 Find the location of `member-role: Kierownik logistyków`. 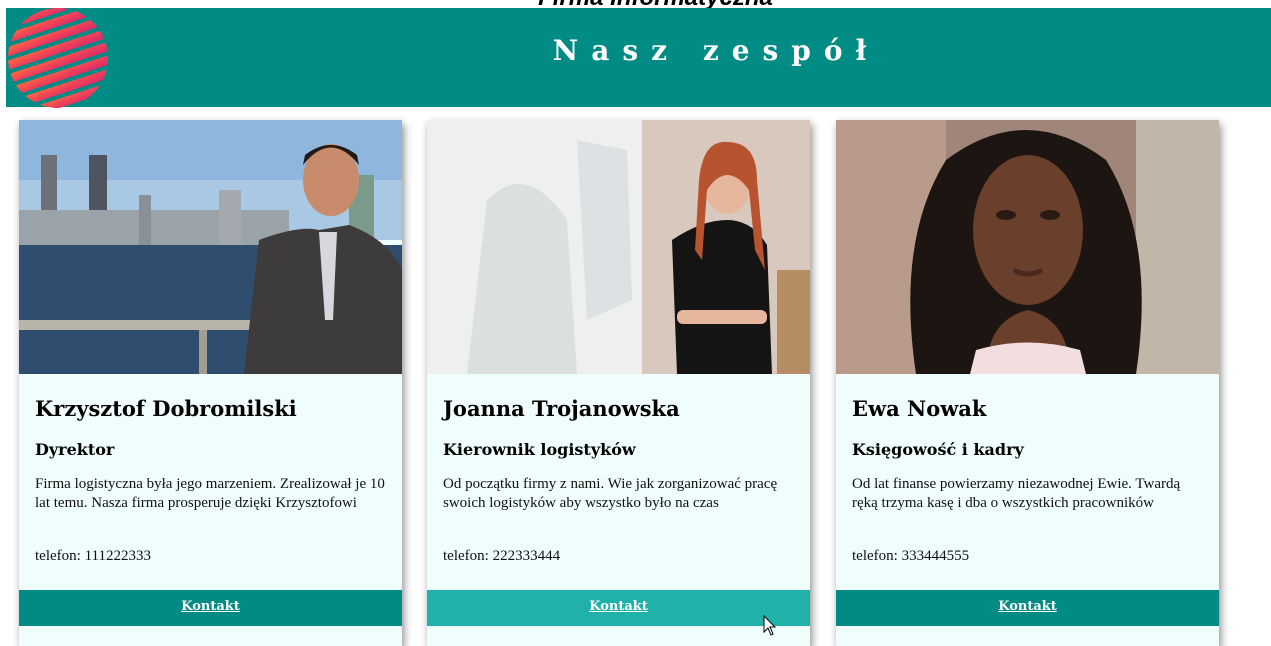

member-role: Kierownik logistyków is located at coordinates (539, 449).